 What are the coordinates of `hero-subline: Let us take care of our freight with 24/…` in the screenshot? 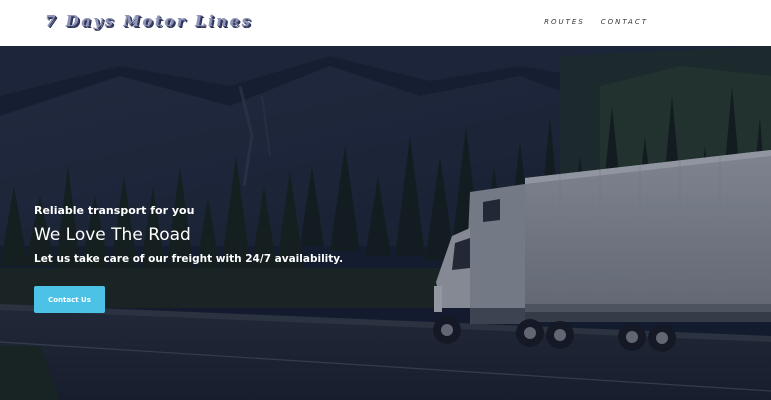 It's located at (189, 259).